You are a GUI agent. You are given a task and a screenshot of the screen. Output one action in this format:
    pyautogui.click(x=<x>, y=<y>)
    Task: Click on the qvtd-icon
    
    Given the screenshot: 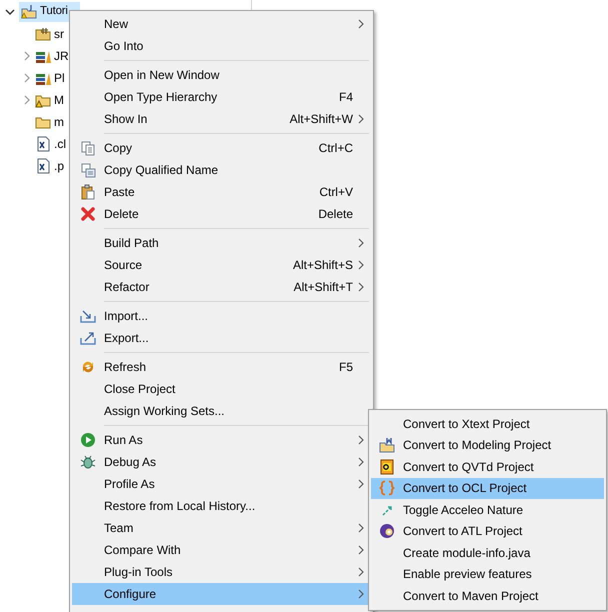 What is the action you would take?
    pyautogui.click(x=387, y=466)
    